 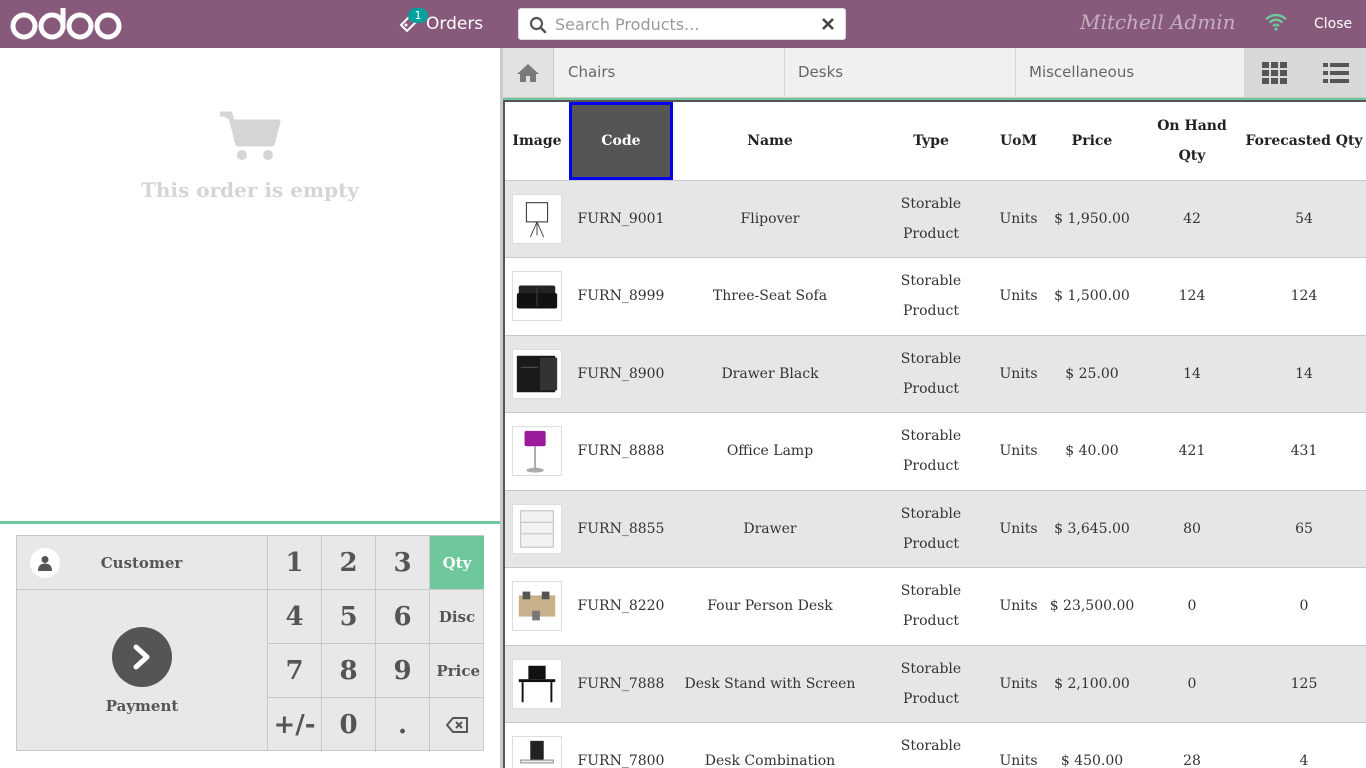 I want to click on column-header-uom: UoM, so click(x=1018, y=141).